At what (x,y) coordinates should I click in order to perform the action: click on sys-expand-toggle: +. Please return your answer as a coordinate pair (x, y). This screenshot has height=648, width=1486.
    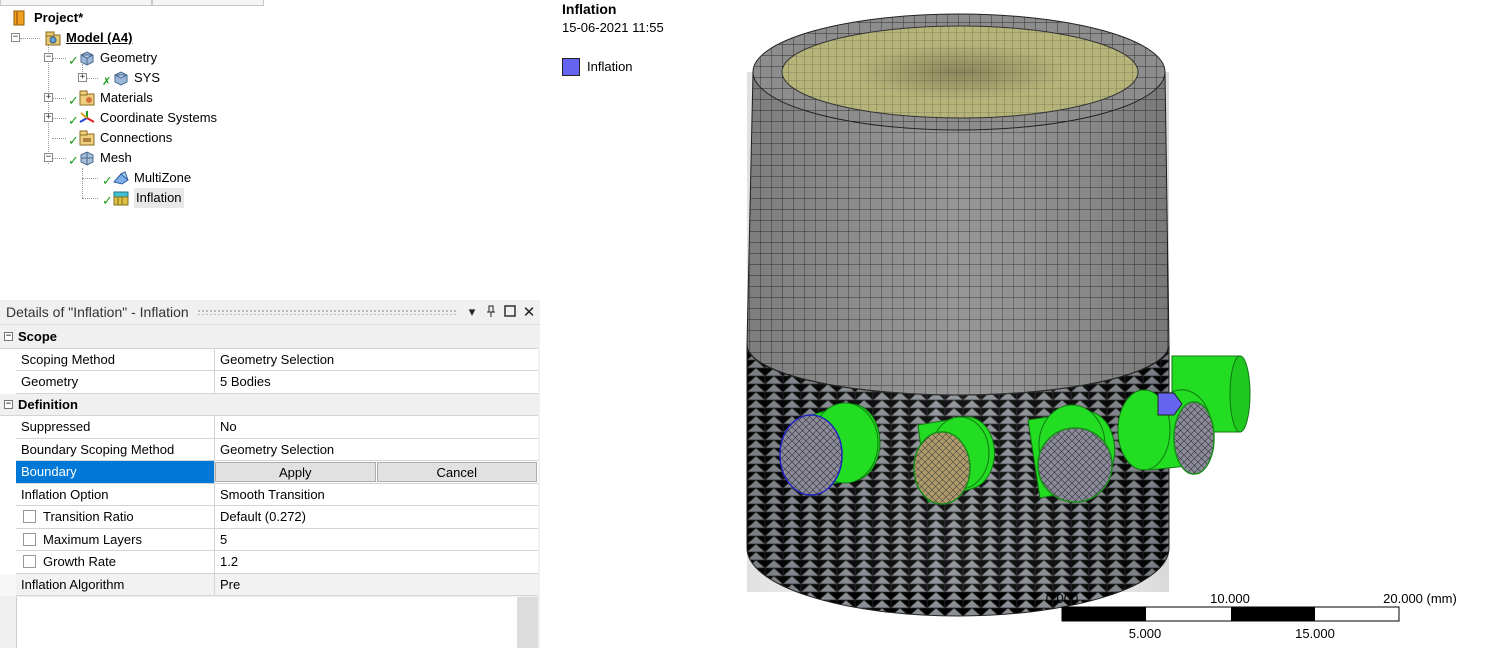
    Looking at the image, I should click on (82, 77).